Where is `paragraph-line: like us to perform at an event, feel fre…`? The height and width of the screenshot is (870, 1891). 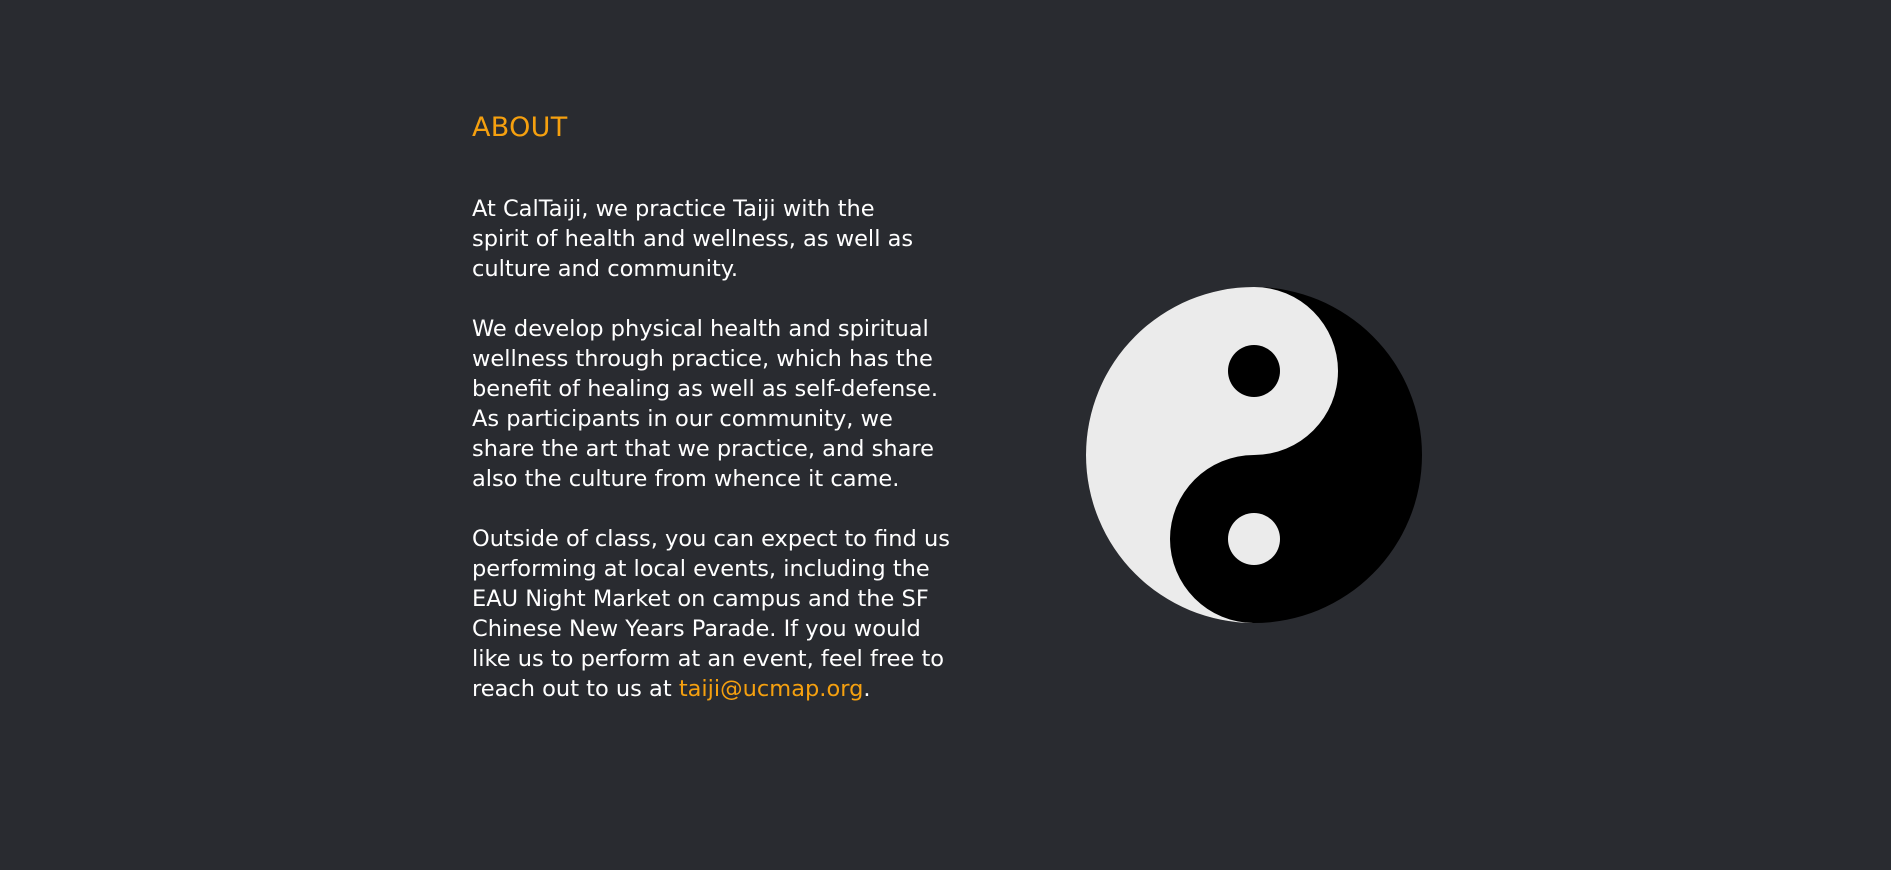 paragraph-line: like us to perform at an event, feel fre… is located at coordinates (708, 659).